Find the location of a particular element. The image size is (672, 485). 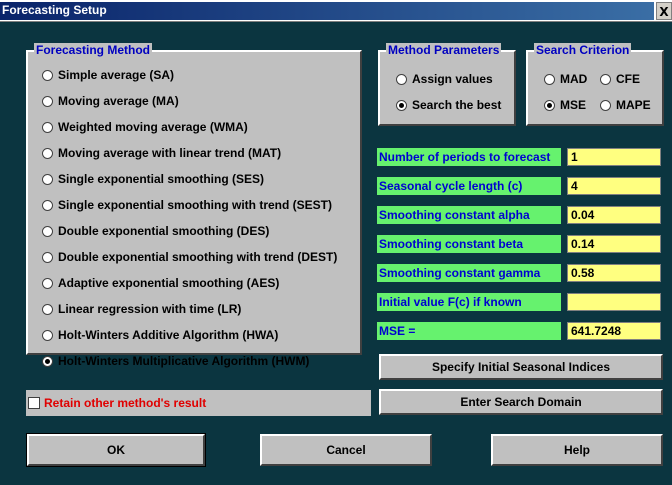

param-option-assign: Assign values is located at coordinates (444, 79).